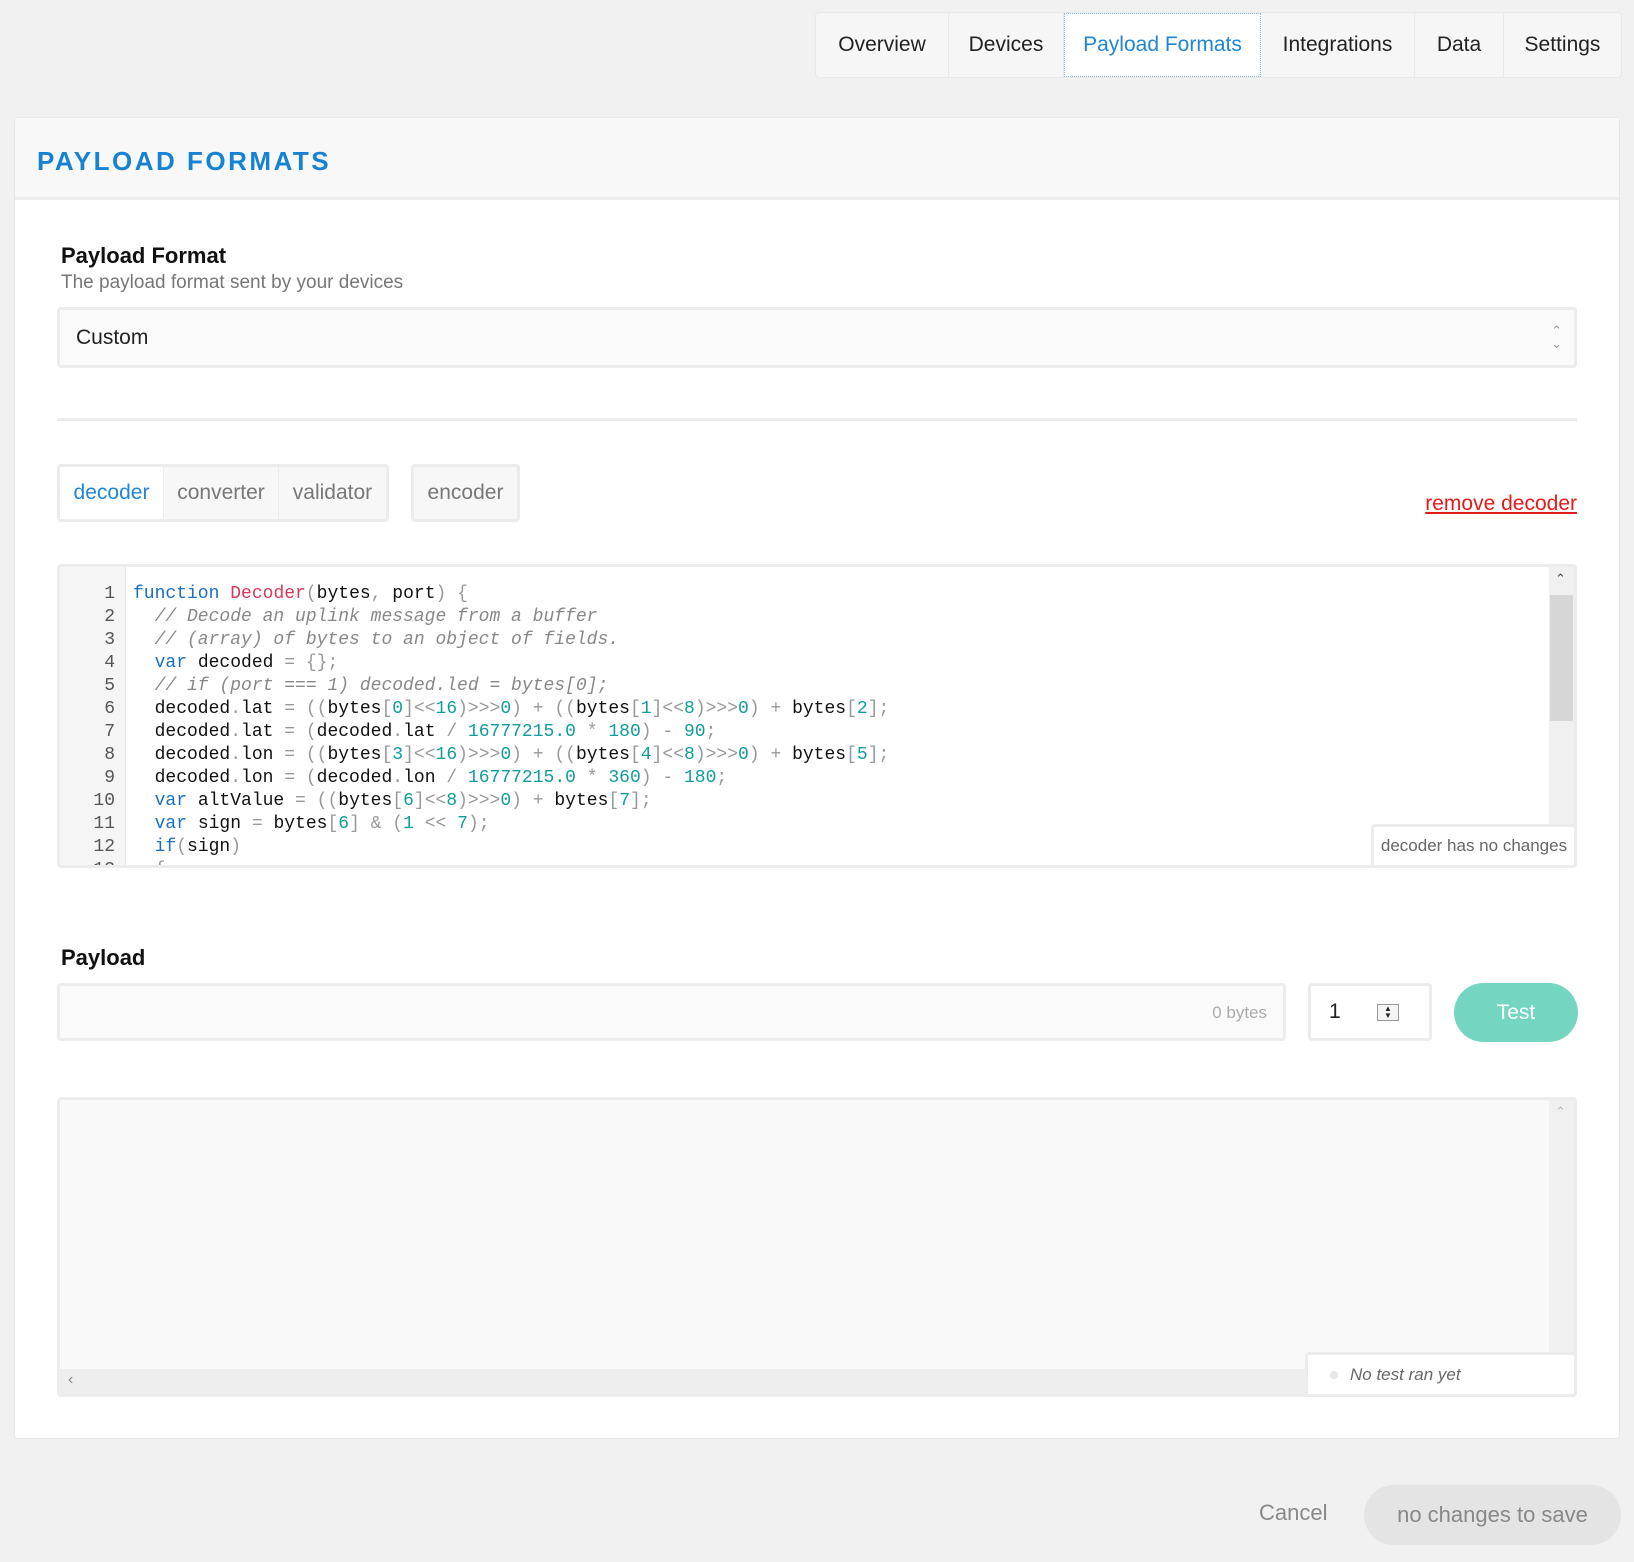  Describe the element at coordinates (862, 755) in the screenshot. I see `code-token: 5` at that location.